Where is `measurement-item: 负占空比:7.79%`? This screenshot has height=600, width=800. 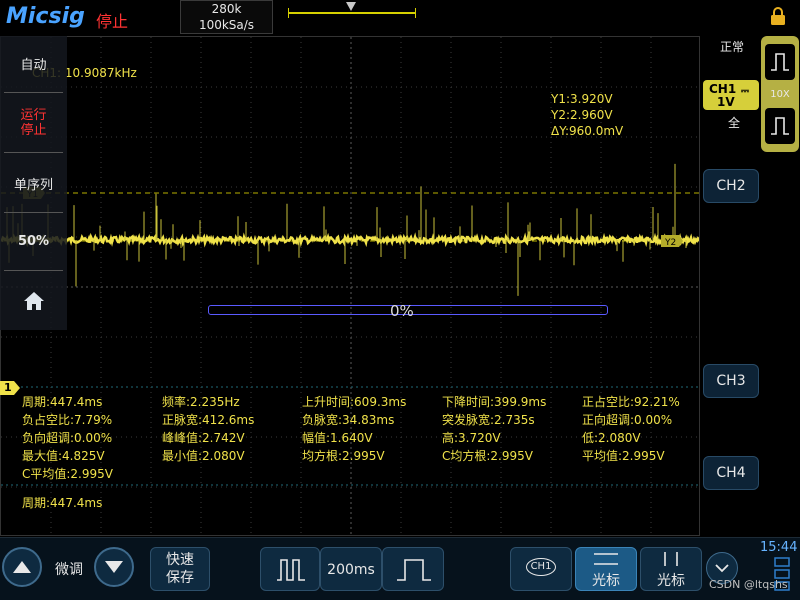
measurement-item: 负占空比:7.79% is located at coordinates (67, 420).